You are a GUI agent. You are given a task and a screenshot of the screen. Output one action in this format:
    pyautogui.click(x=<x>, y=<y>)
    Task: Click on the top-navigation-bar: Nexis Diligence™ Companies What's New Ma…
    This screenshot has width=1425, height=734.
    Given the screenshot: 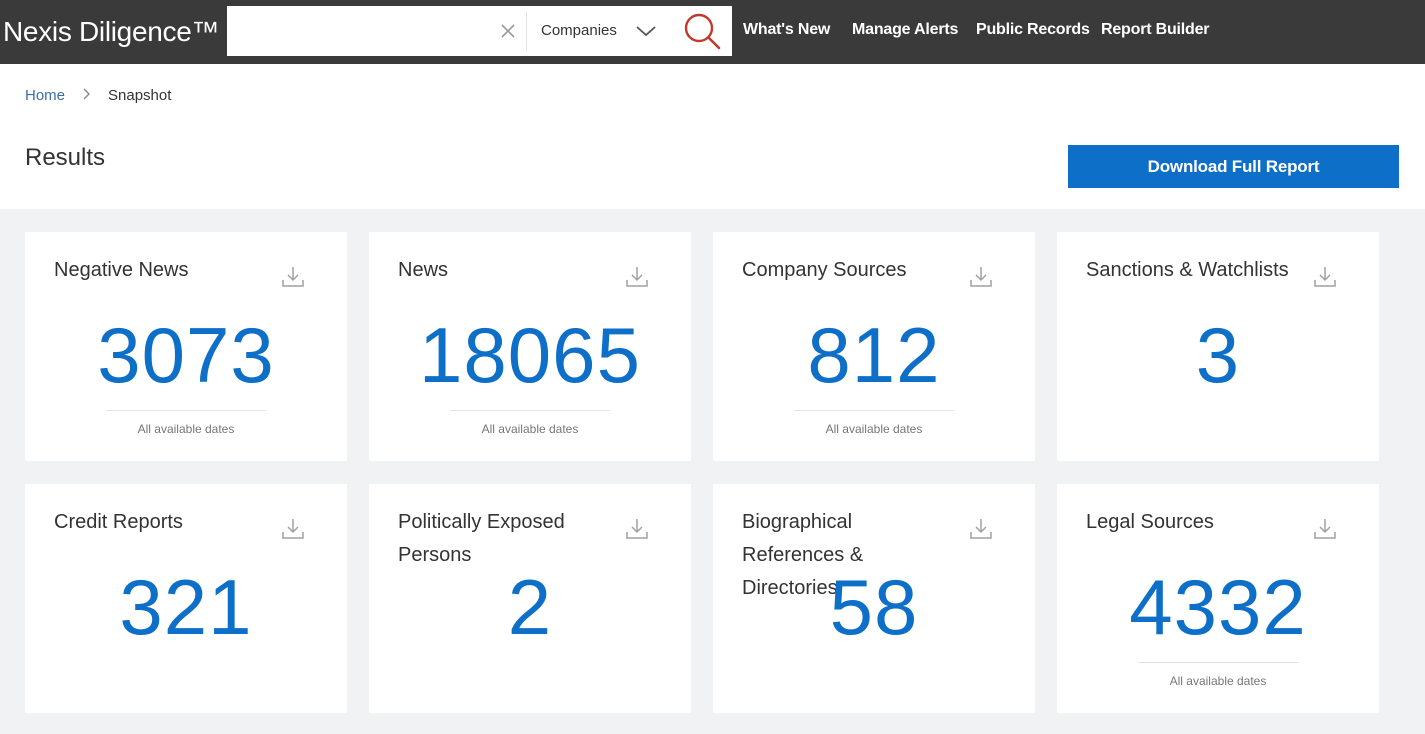 What is the action you would take?
    pyautogui.click(x=712, y=32)
    